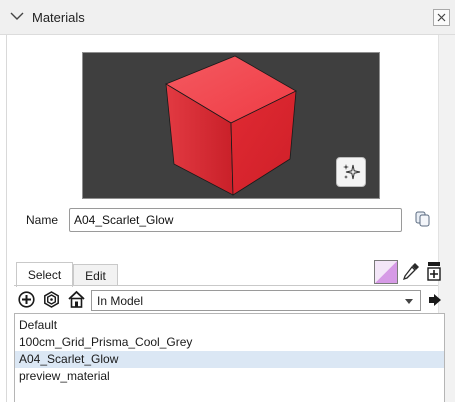 The image size is (455, 402). I want to click on add-icon, so click(26, 299).